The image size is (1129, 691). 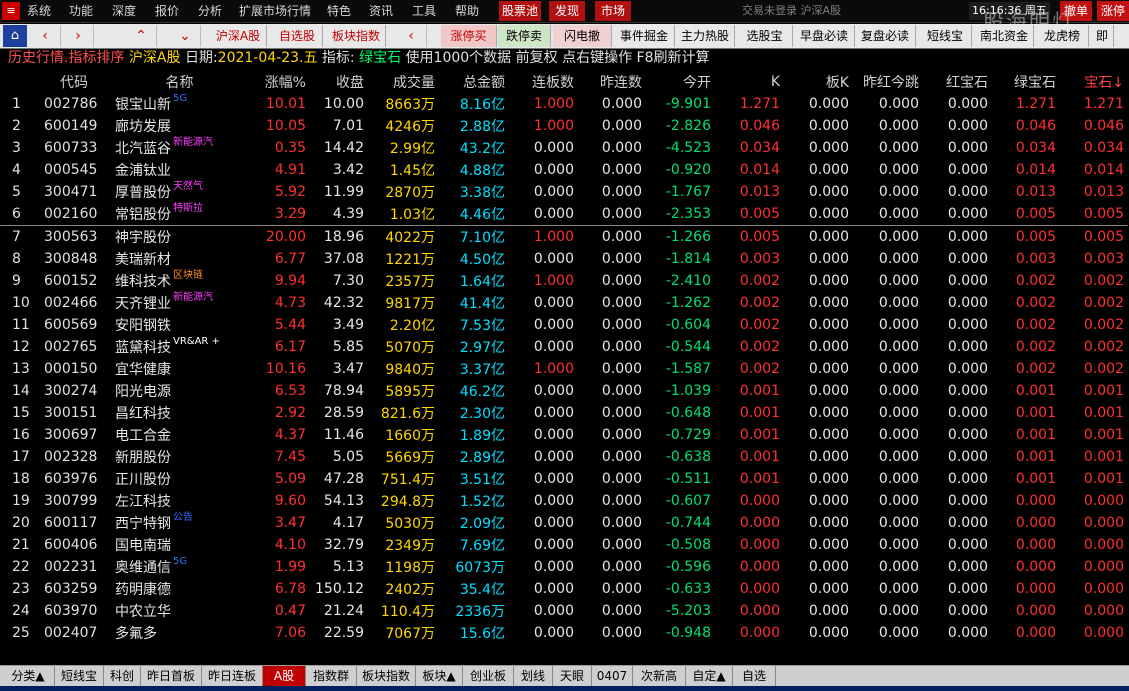 What do you see at coordinates (386, 676) in the screenshot?
I see `bottom-tab-7: 板块指数` at bounding box center [386, 676].